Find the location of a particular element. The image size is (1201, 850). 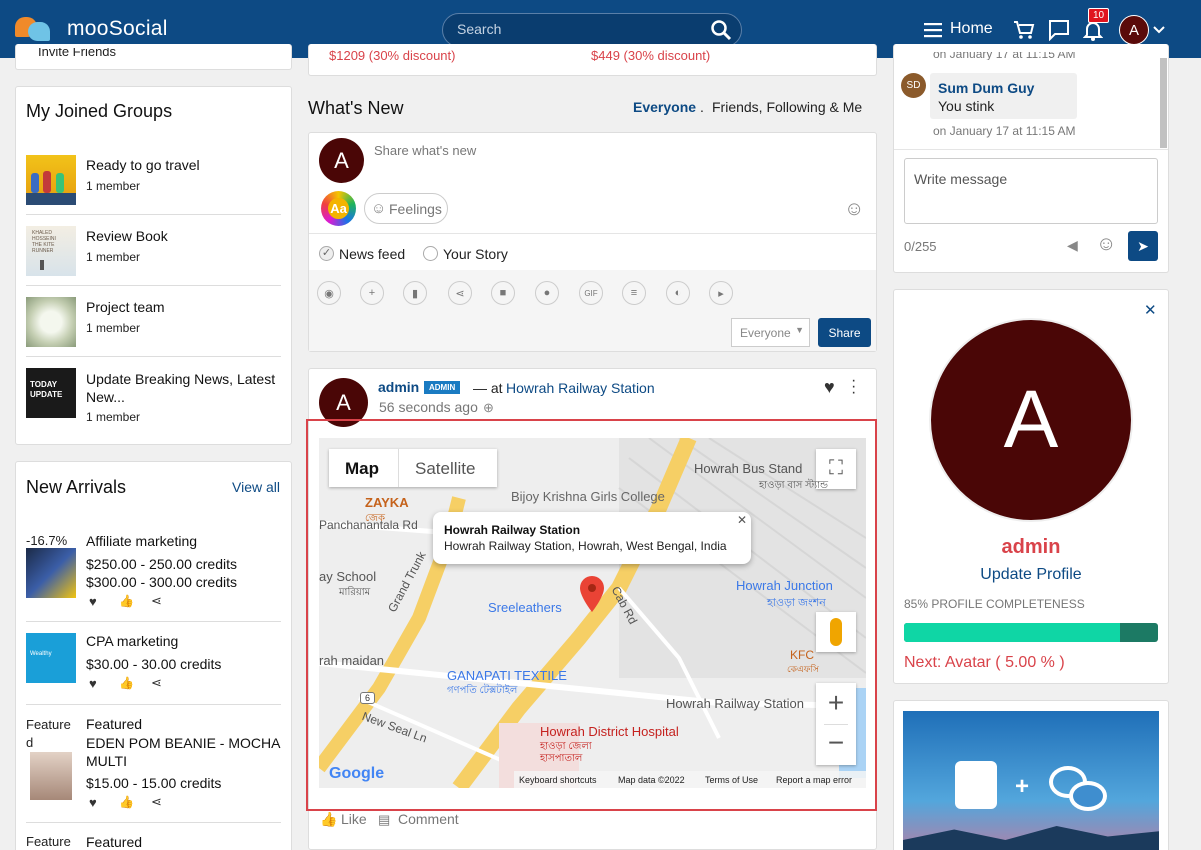

comment-button: Comment is located at coordinates (428, 819).